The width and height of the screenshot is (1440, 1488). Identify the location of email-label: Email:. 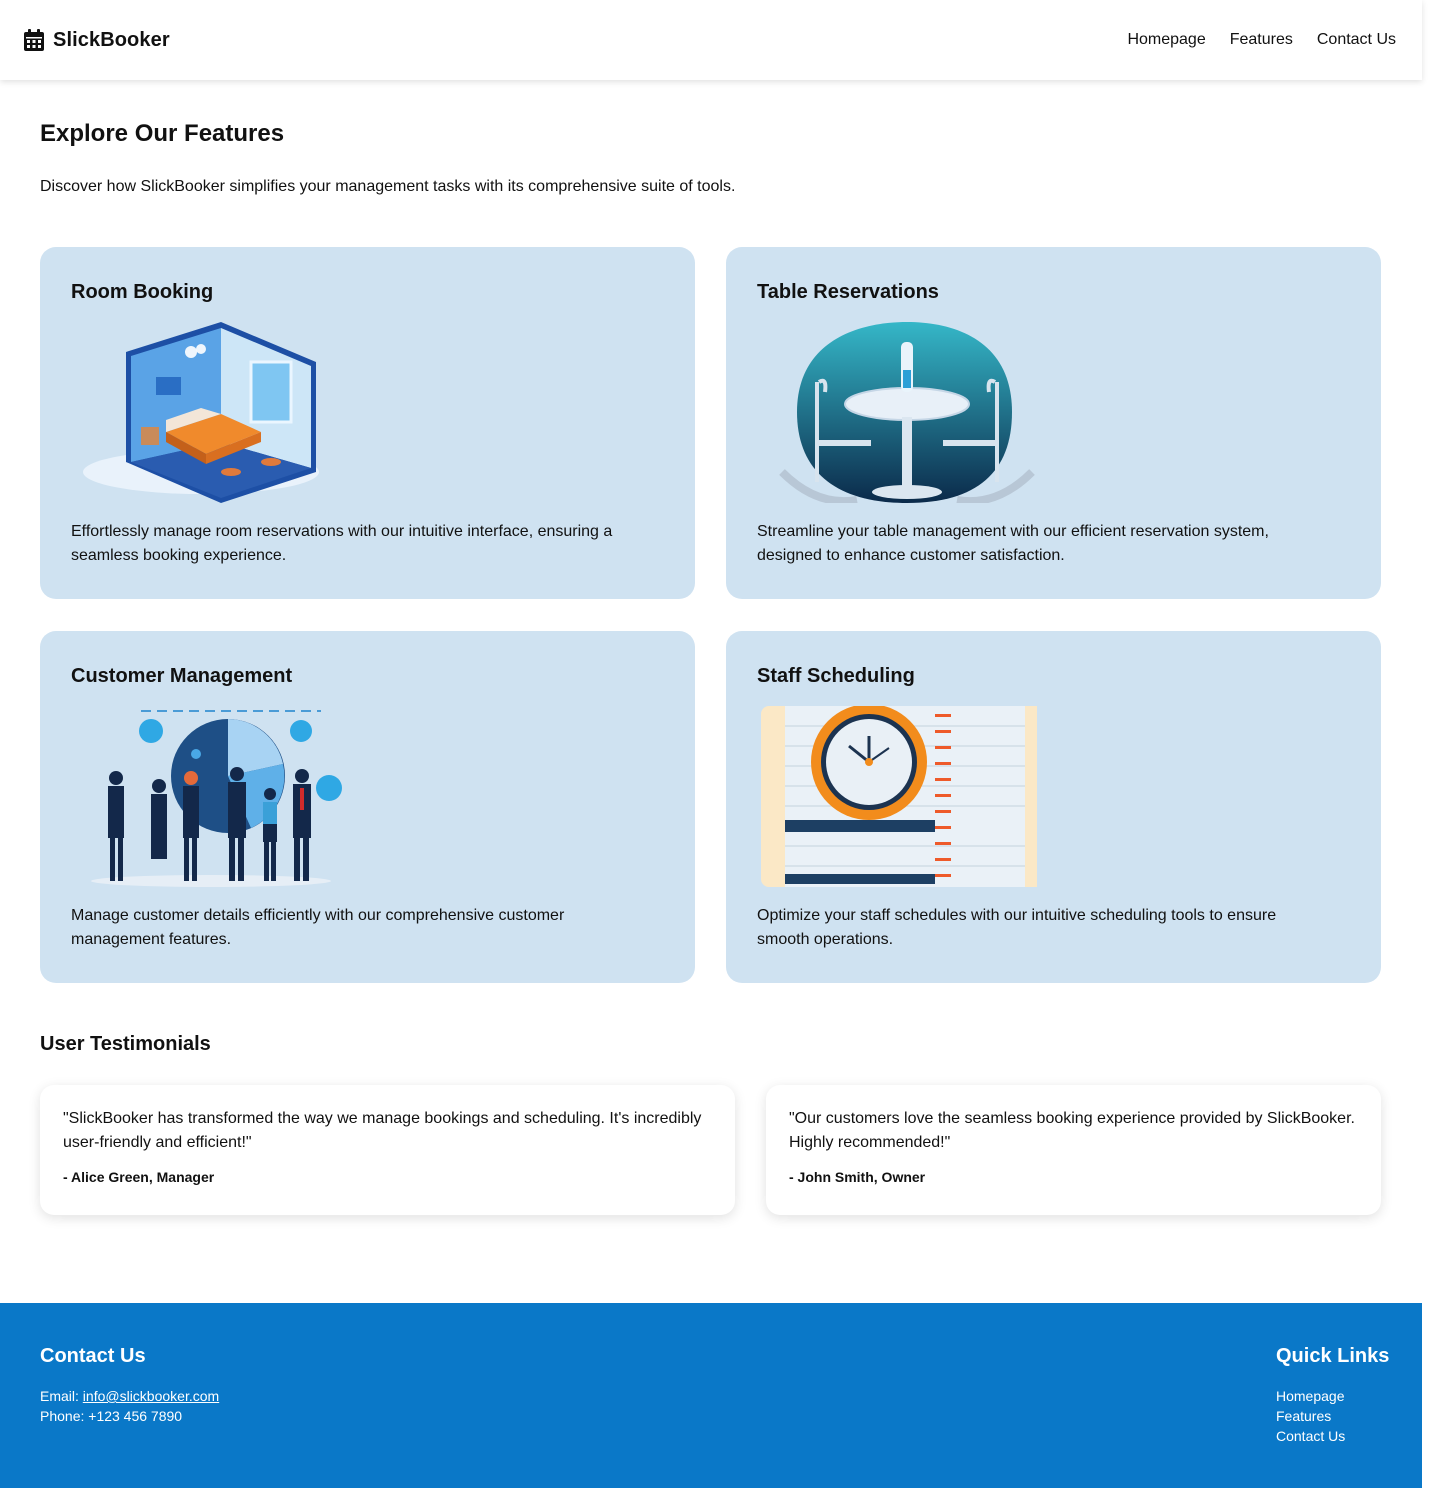
(61, 1396).